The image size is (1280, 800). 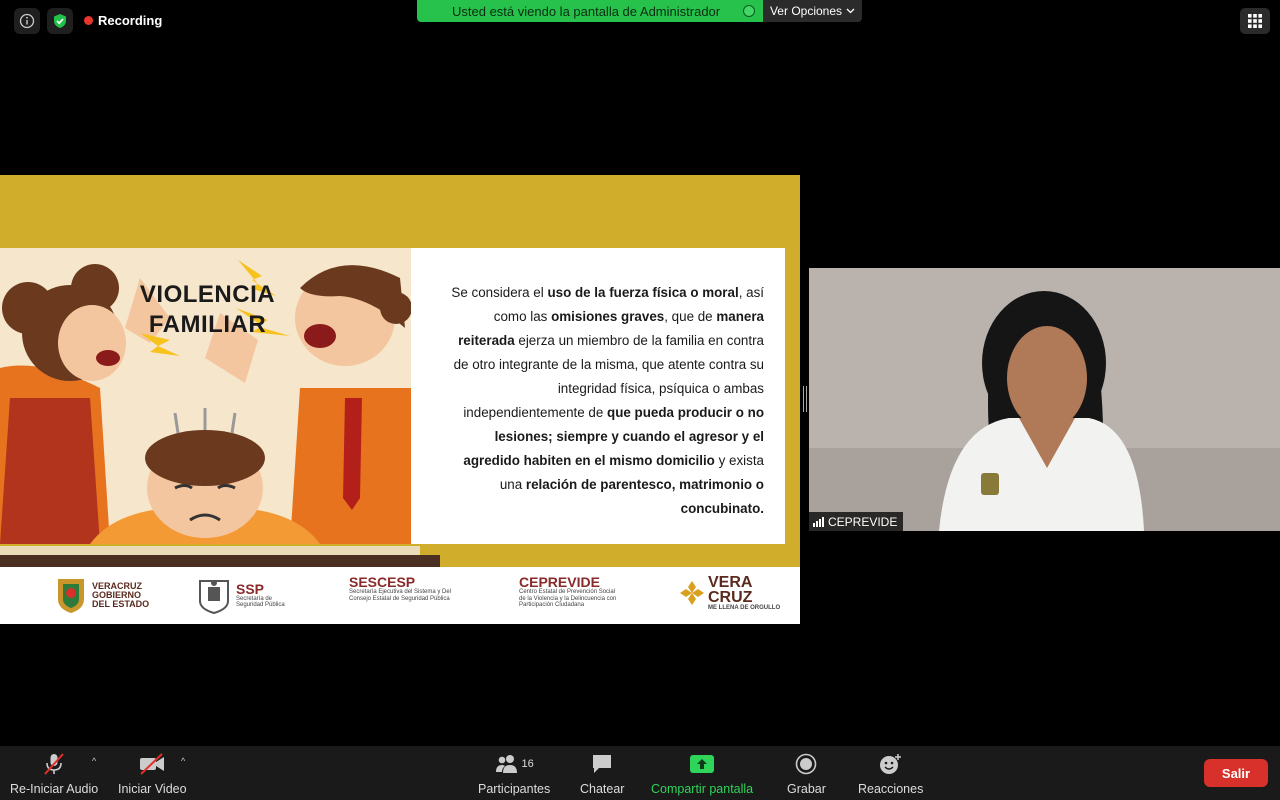 What do you see at coordinates (818, 521) in the screenshot?
I see `signal-strength-icon` at bounding box center [818, 521].